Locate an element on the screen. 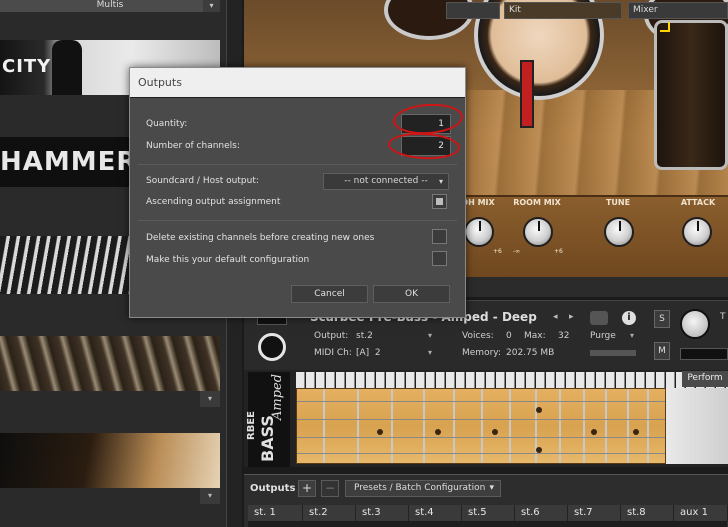  purge-dropdown-icon: ▾ is located at coordinates (632, 335).